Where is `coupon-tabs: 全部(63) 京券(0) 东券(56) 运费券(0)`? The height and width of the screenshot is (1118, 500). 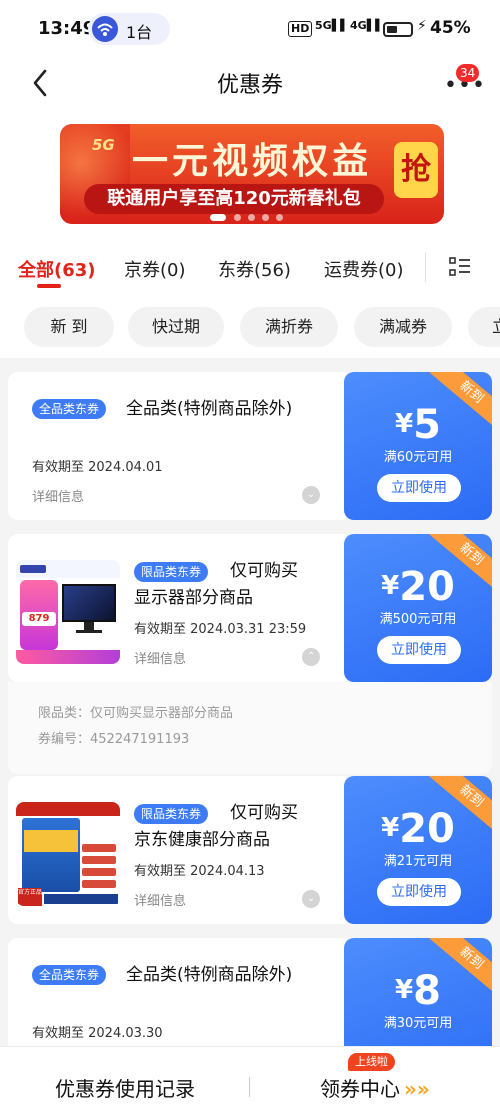 coupon-tabs: 全部(63) 京券(0) 东券(56) 运费券(0) is located at coordinates (250, 267).